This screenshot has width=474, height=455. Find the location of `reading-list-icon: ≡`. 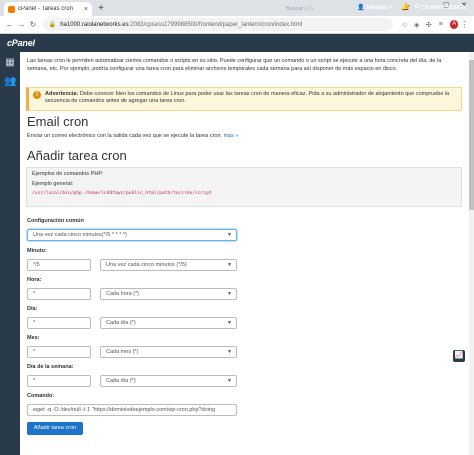

reading-list-icon: ≡ is located at coordinates (441, 25).